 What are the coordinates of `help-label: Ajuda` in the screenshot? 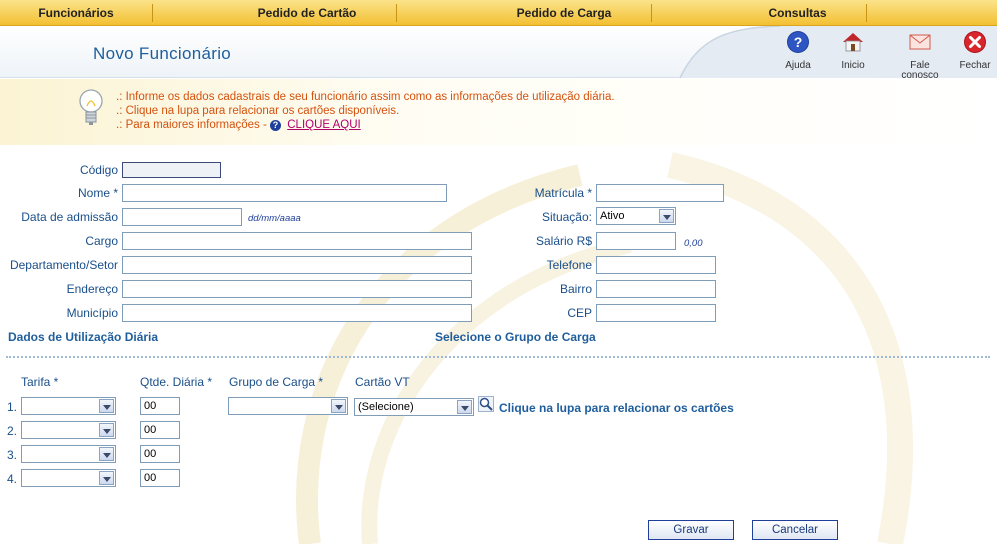 It's located at (798, 65).